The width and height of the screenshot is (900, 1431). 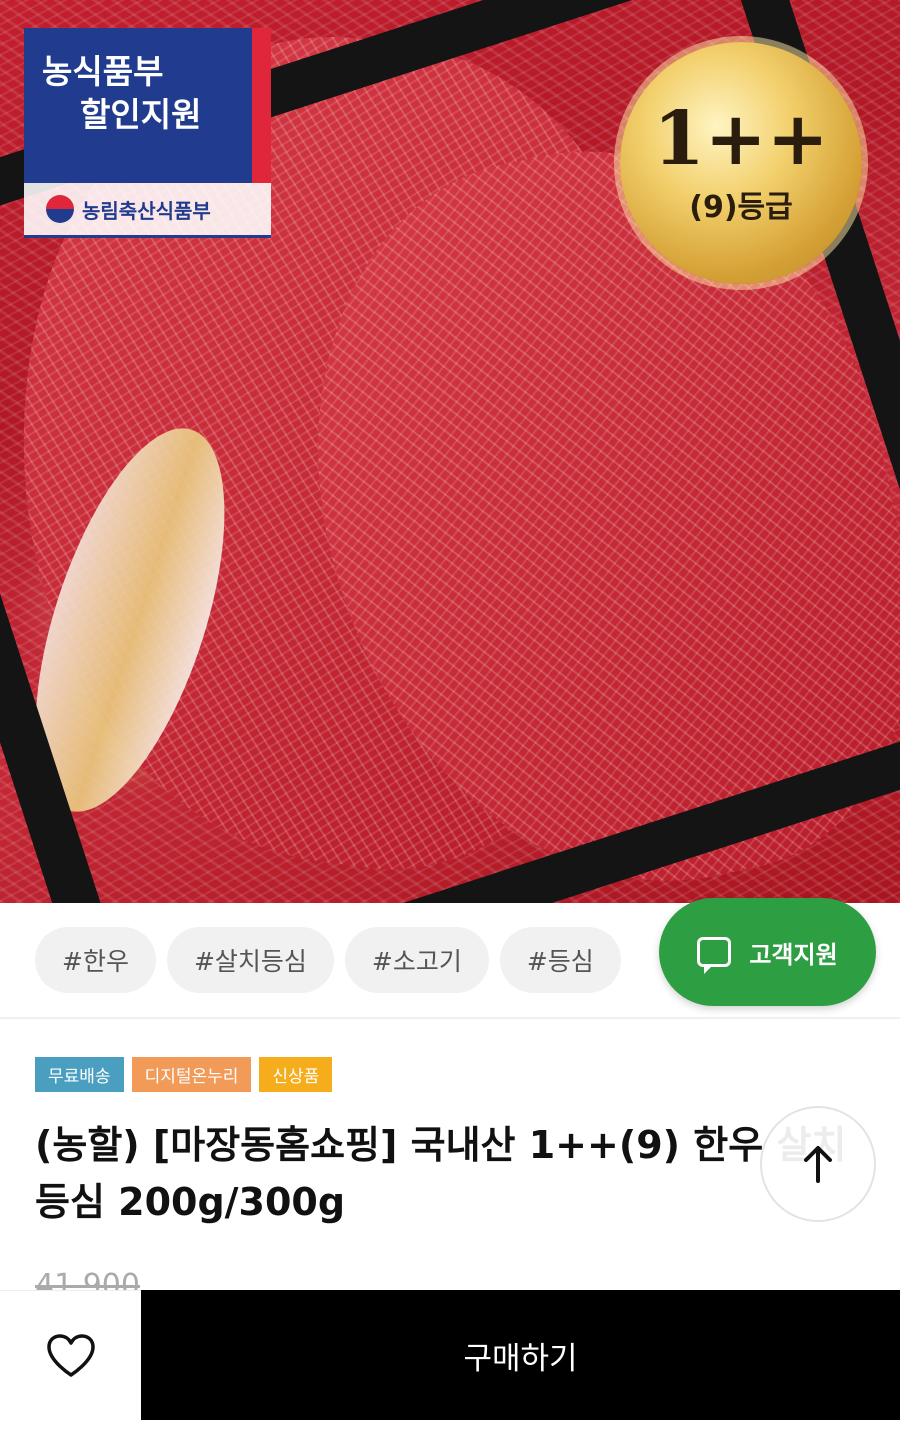 I want to click on customer-support-button: 고객지원, so click(x=767, y=952).